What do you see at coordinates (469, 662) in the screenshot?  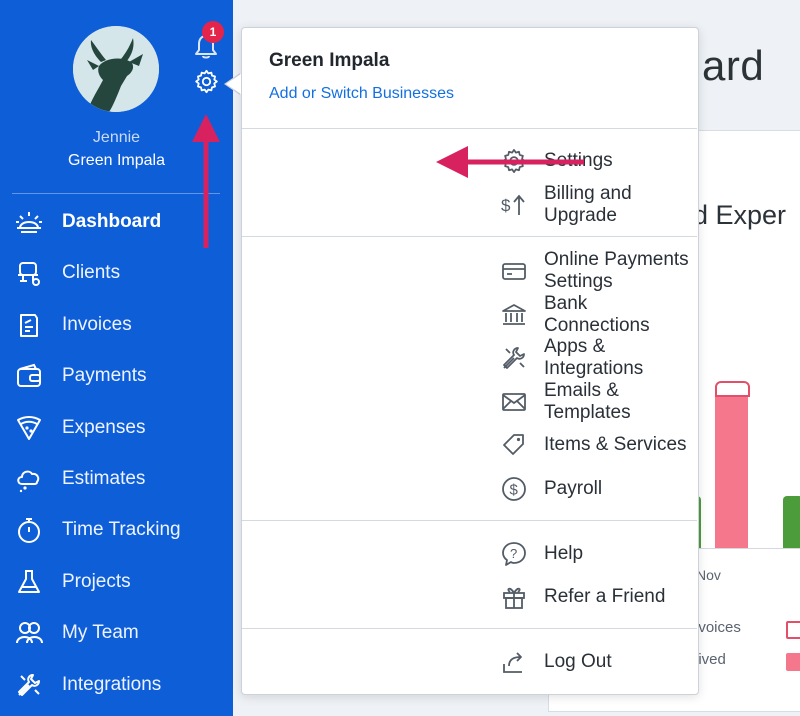 I see `menu-item-log-out: Log Out` at bounding box center [469, 662].